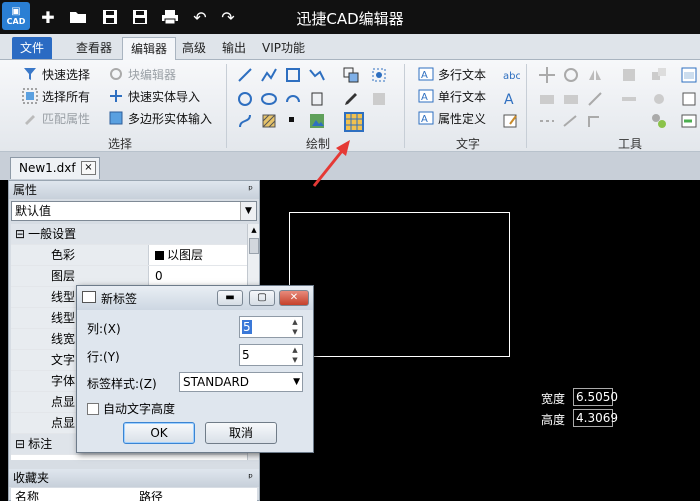 The image size is (700, 501). I want to click on ellipse-icon, so click(269, 99).